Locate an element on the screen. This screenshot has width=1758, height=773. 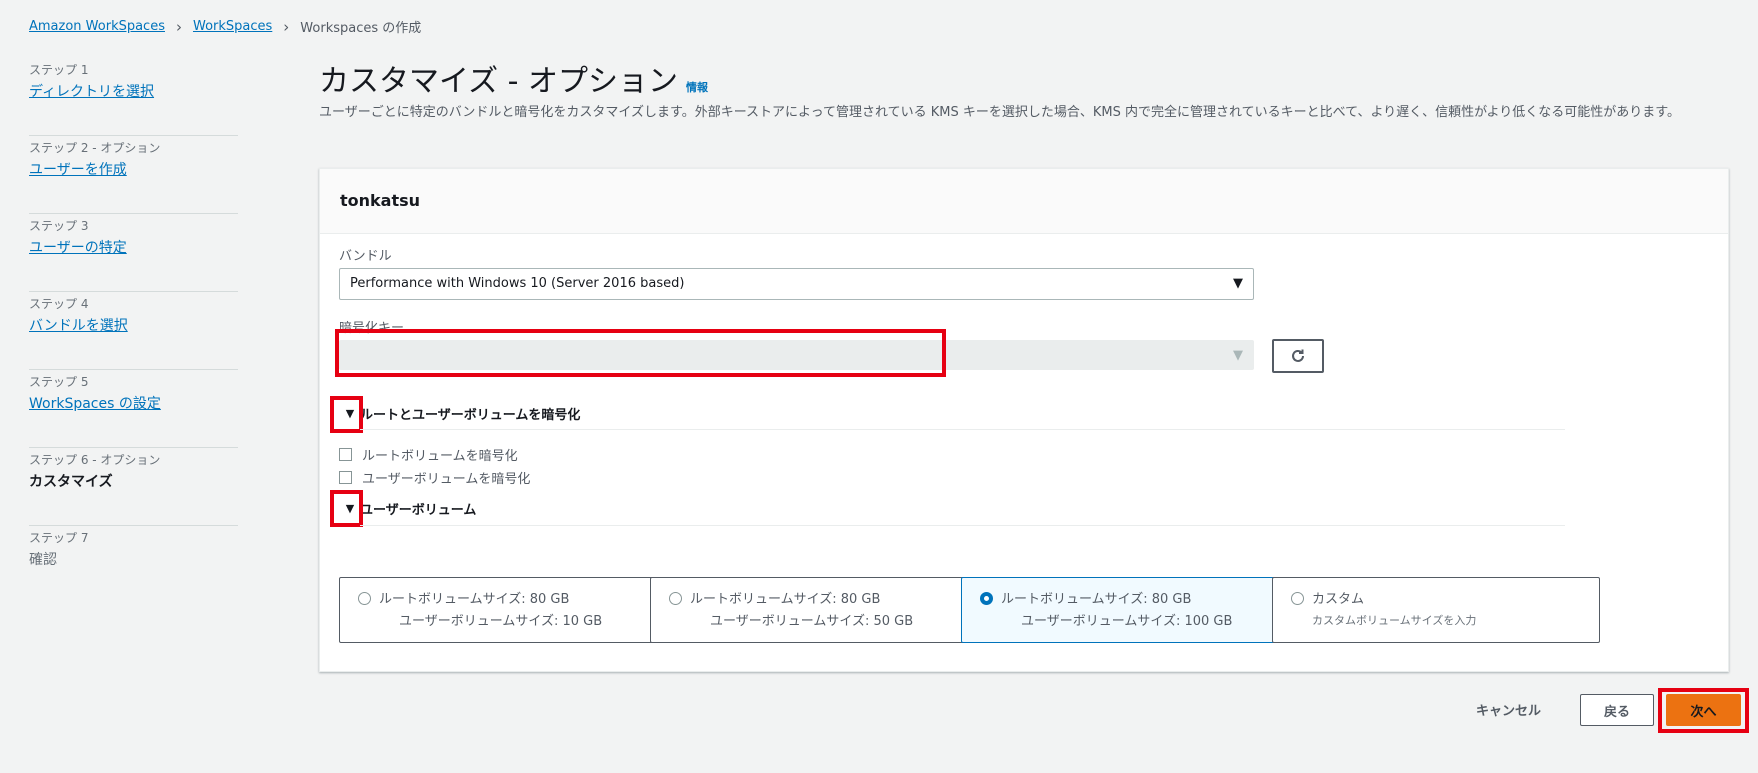
encrypt-volumes-toggle: ▼ ルートとユーザーボリュームを暗号化 is located at coordinates (460, 413).